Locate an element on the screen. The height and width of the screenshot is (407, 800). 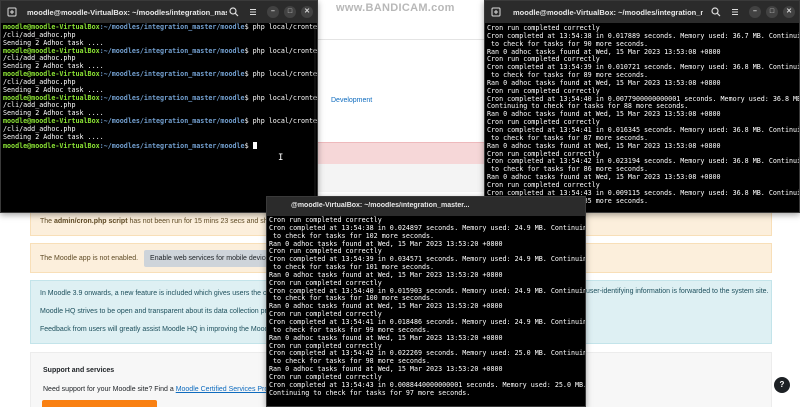
bandicam-watermark: www.BANDICAM.com is located at coordinates (395, 8).